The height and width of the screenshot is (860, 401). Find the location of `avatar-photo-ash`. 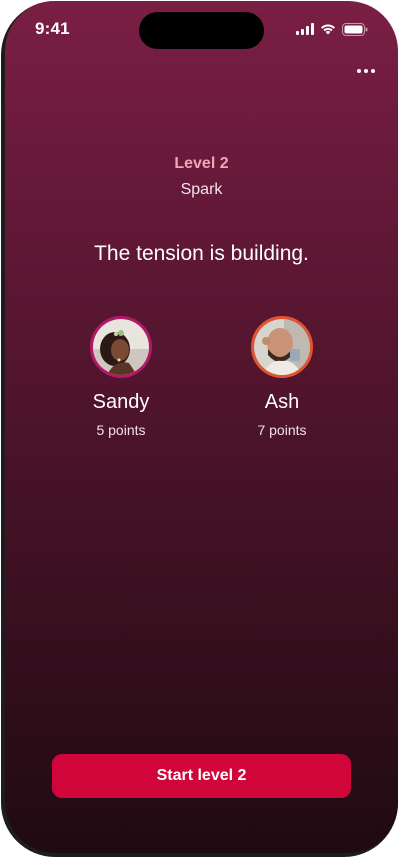

avatar-photo-ash is located at coordinates (282, 347).